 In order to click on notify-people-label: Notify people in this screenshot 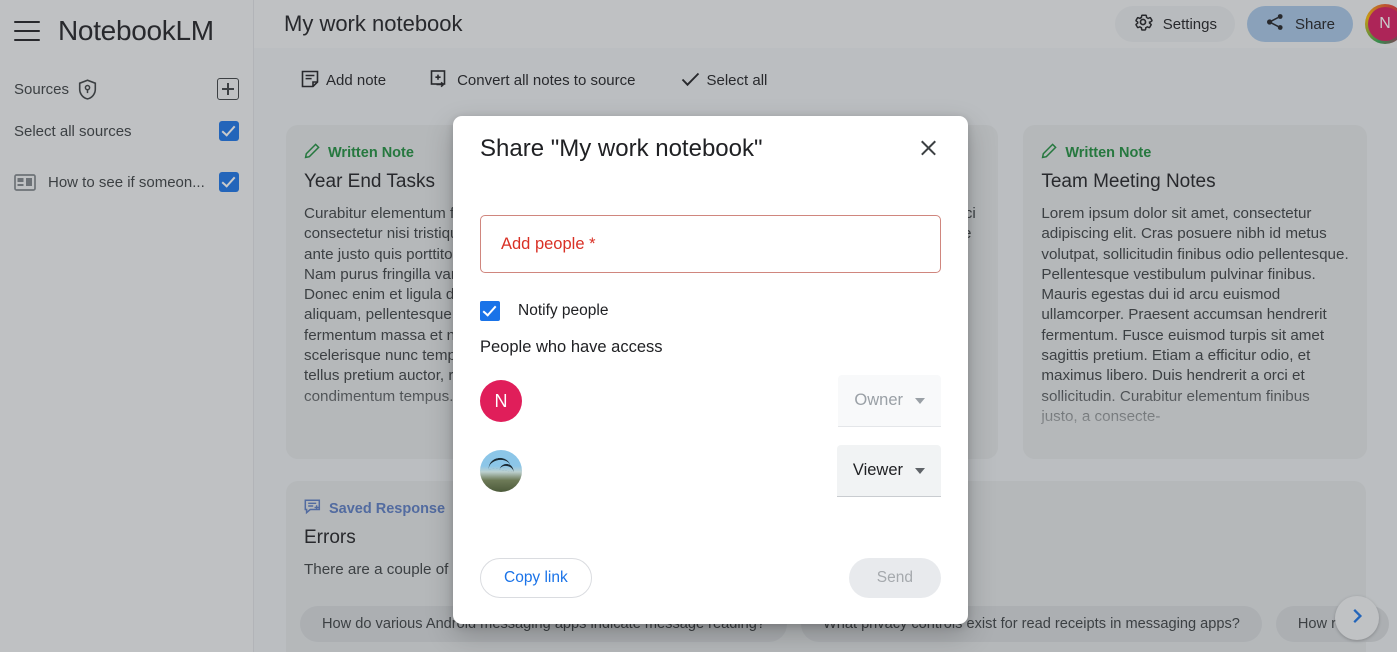, I will do `click(563, 310)`.